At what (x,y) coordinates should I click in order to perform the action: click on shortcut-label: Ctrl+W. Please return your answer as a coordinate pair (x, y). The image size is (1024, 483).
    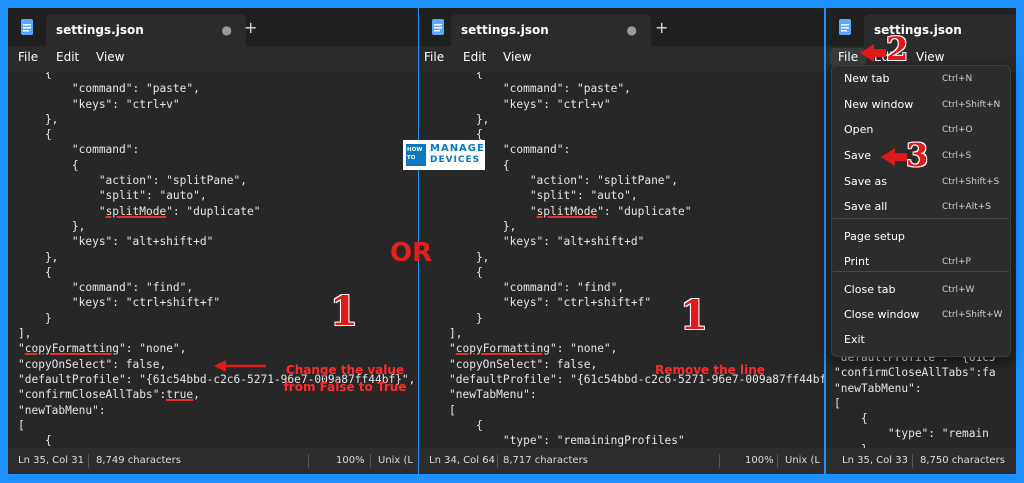
    Looking at the image, I should click on (958, 290).